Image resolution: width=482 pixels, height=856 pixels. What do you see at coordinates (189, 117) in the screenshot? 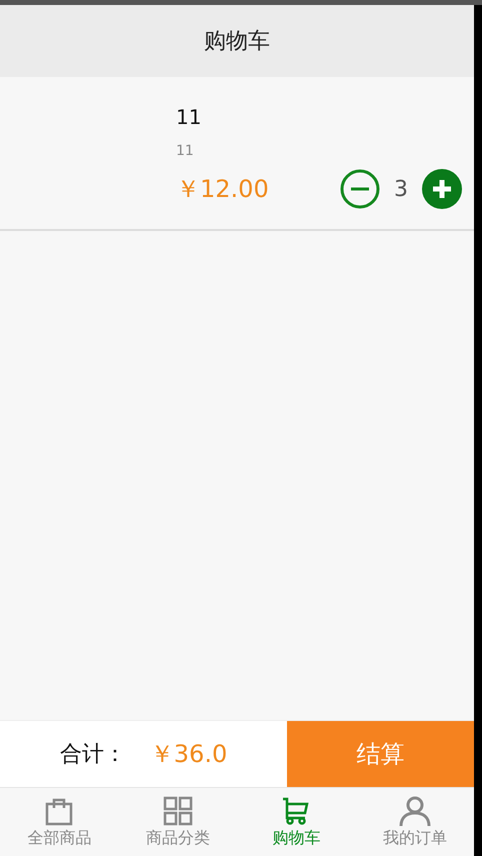
I see `product-name: 11` at bounding box center [189, 117].